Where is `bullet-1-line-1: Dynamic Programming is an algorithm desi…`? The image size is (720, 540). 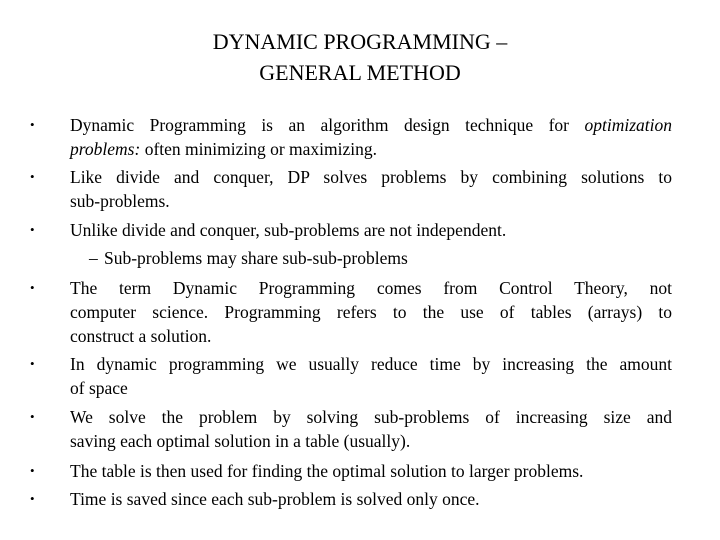
bullet-1-line-1: Dynamic Programming is an algorithm desi… is located at coordinates (371, 125).